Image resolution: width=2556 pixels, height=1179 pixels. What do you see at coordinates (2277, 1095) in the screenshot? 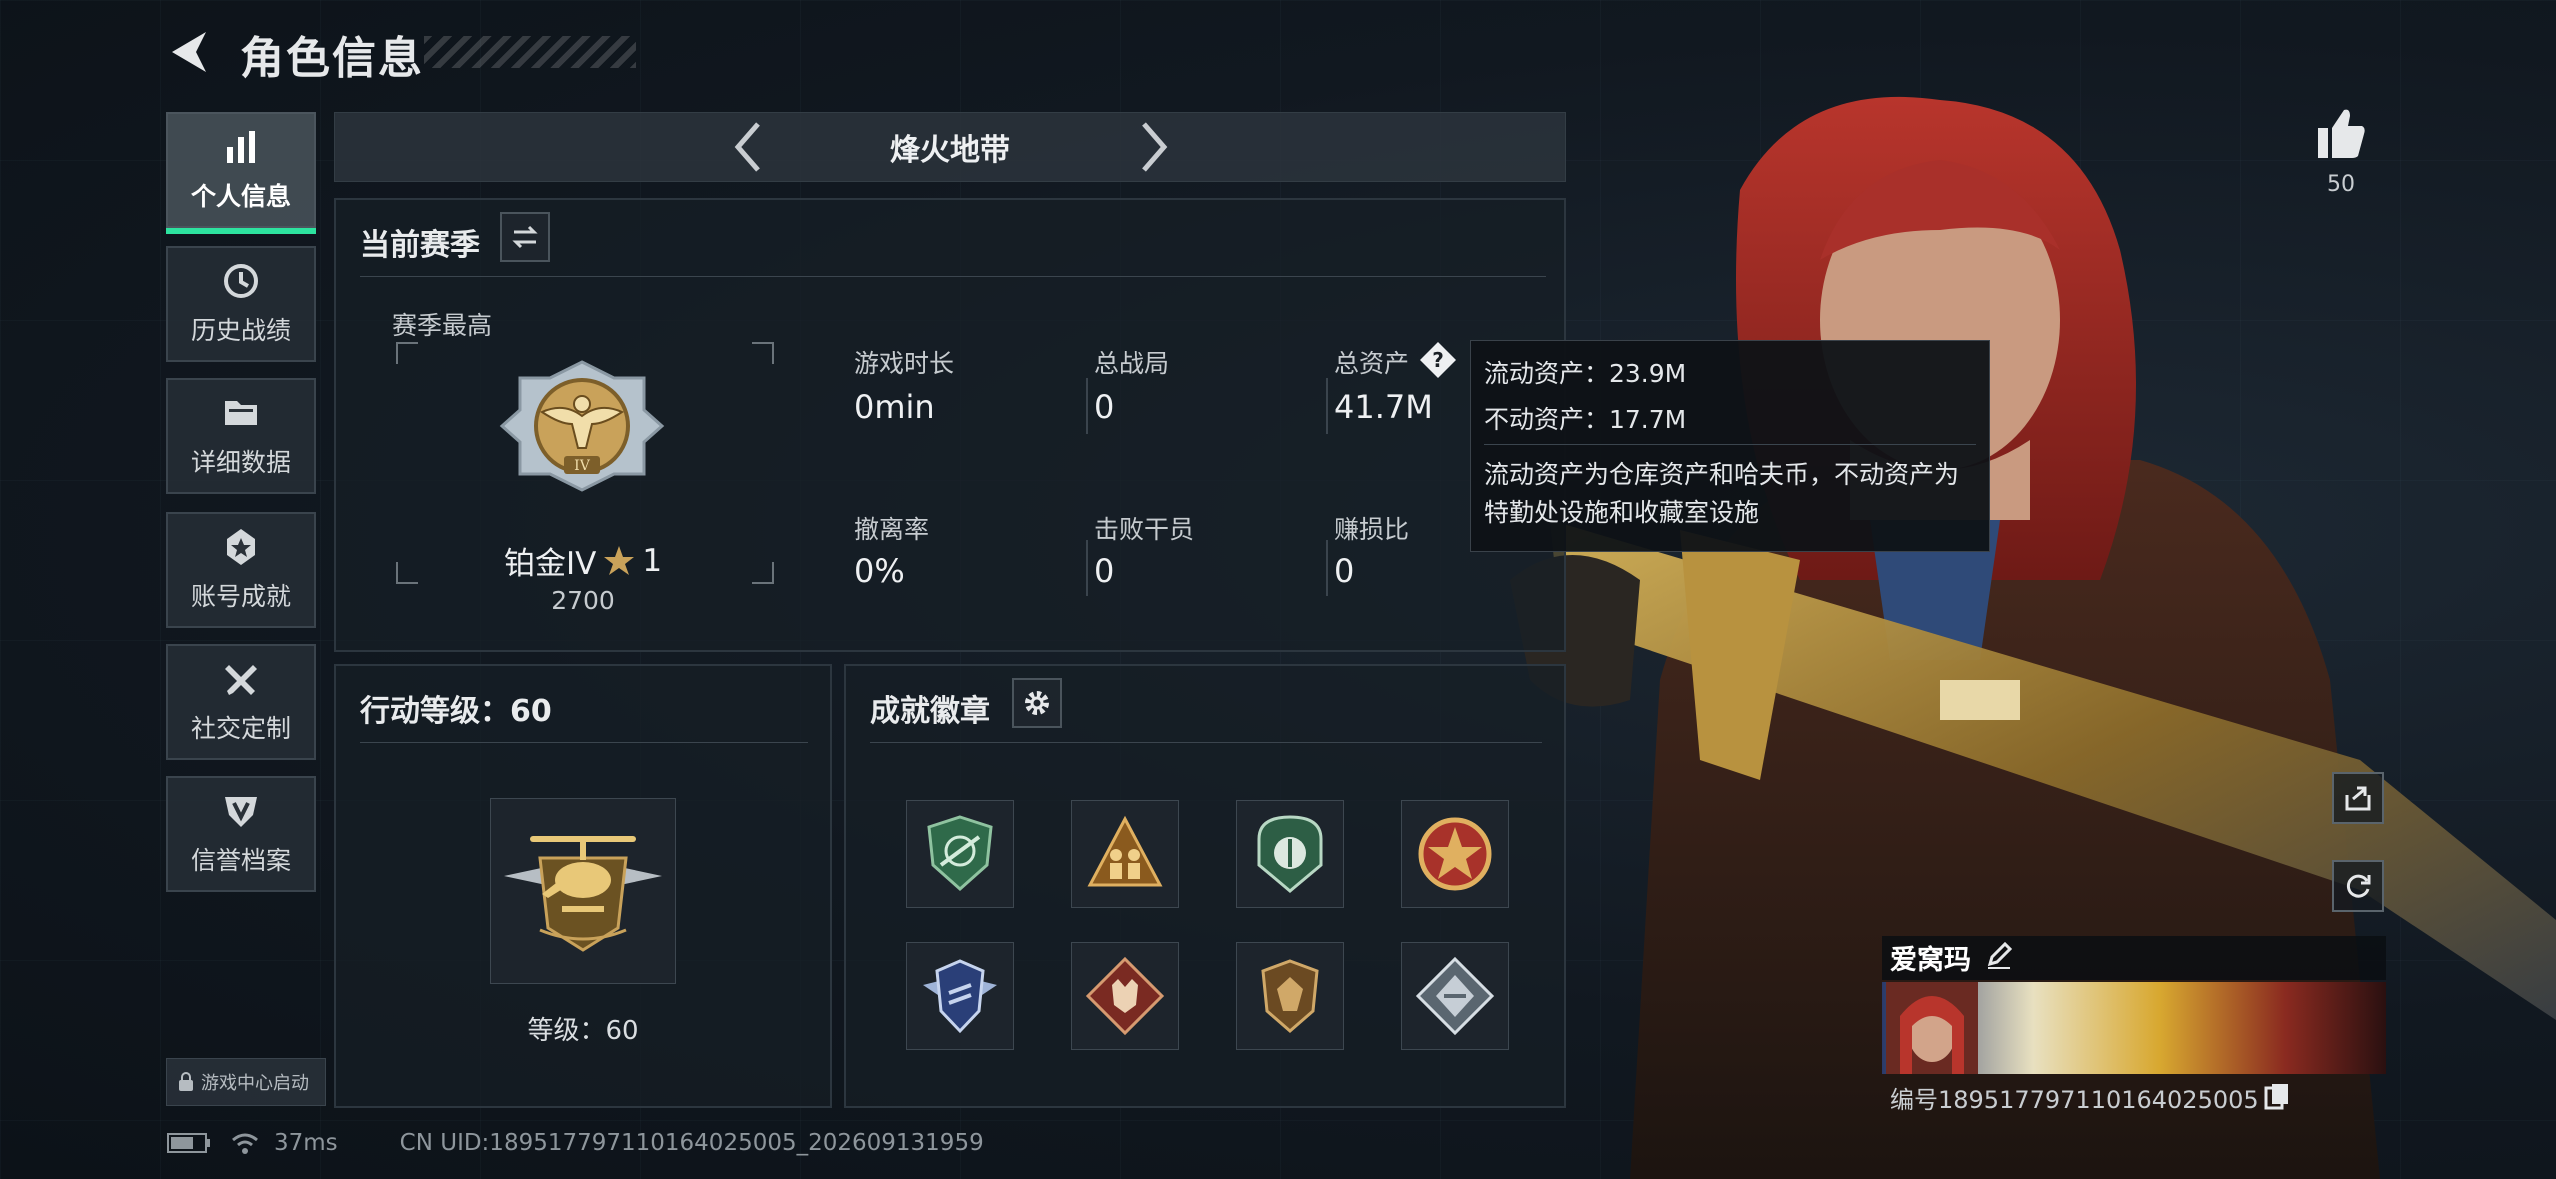
I see `copy-icon` at bounding box center [2277, 1095].